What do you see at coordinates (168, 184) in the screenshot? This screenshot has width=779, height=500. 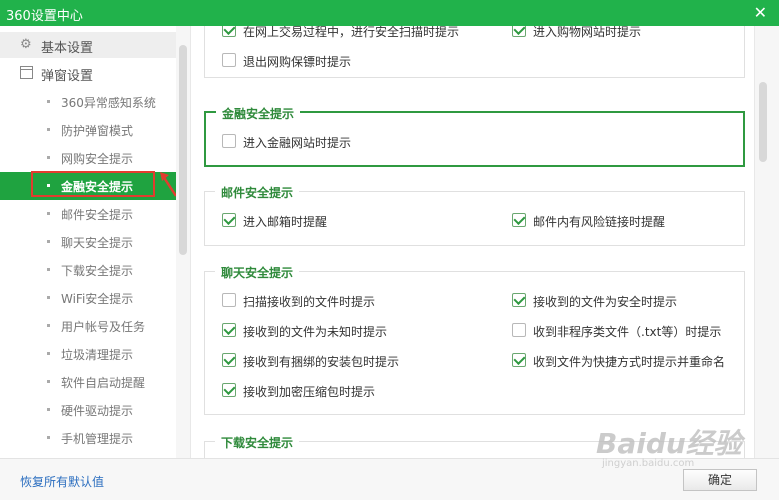 I see `red-arrow-icon` at bounding box center [168, 184].